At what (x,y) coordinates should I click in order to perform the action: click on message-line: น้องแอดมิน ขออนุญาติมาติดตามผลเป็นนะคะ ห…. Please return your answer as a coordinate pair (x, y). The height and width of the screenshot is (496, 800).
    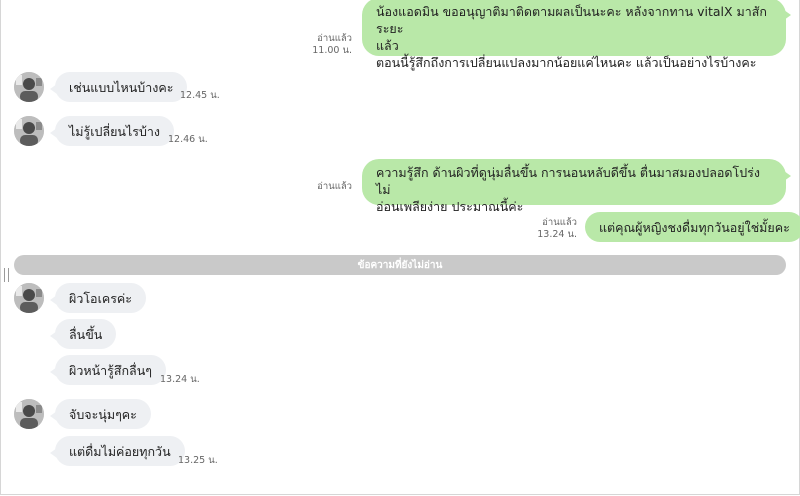
    Looking at the image, I should click on (571, 20).